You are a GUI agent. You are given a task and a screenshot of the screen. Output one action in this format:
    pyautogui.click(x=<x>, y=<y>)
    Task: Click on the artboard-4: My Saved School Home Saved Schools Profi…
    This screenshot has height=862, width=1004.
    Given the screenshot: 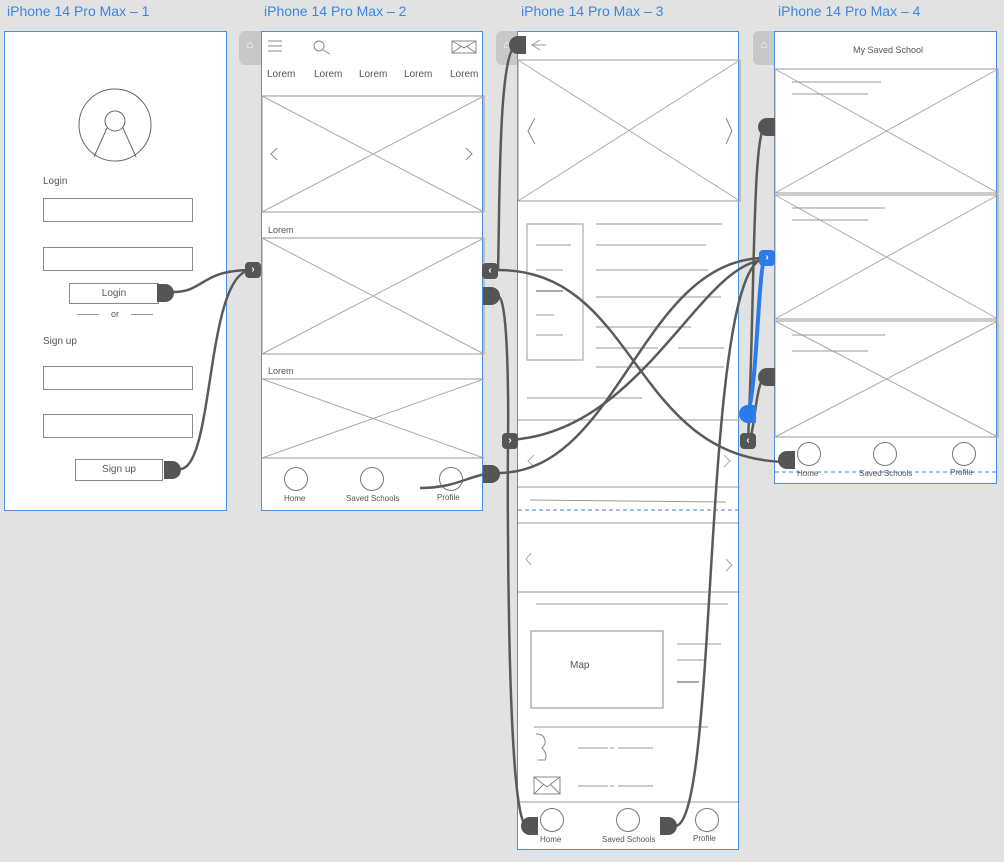 What is the action you would take?
    pyautogui.click(x=886, y=257)
    